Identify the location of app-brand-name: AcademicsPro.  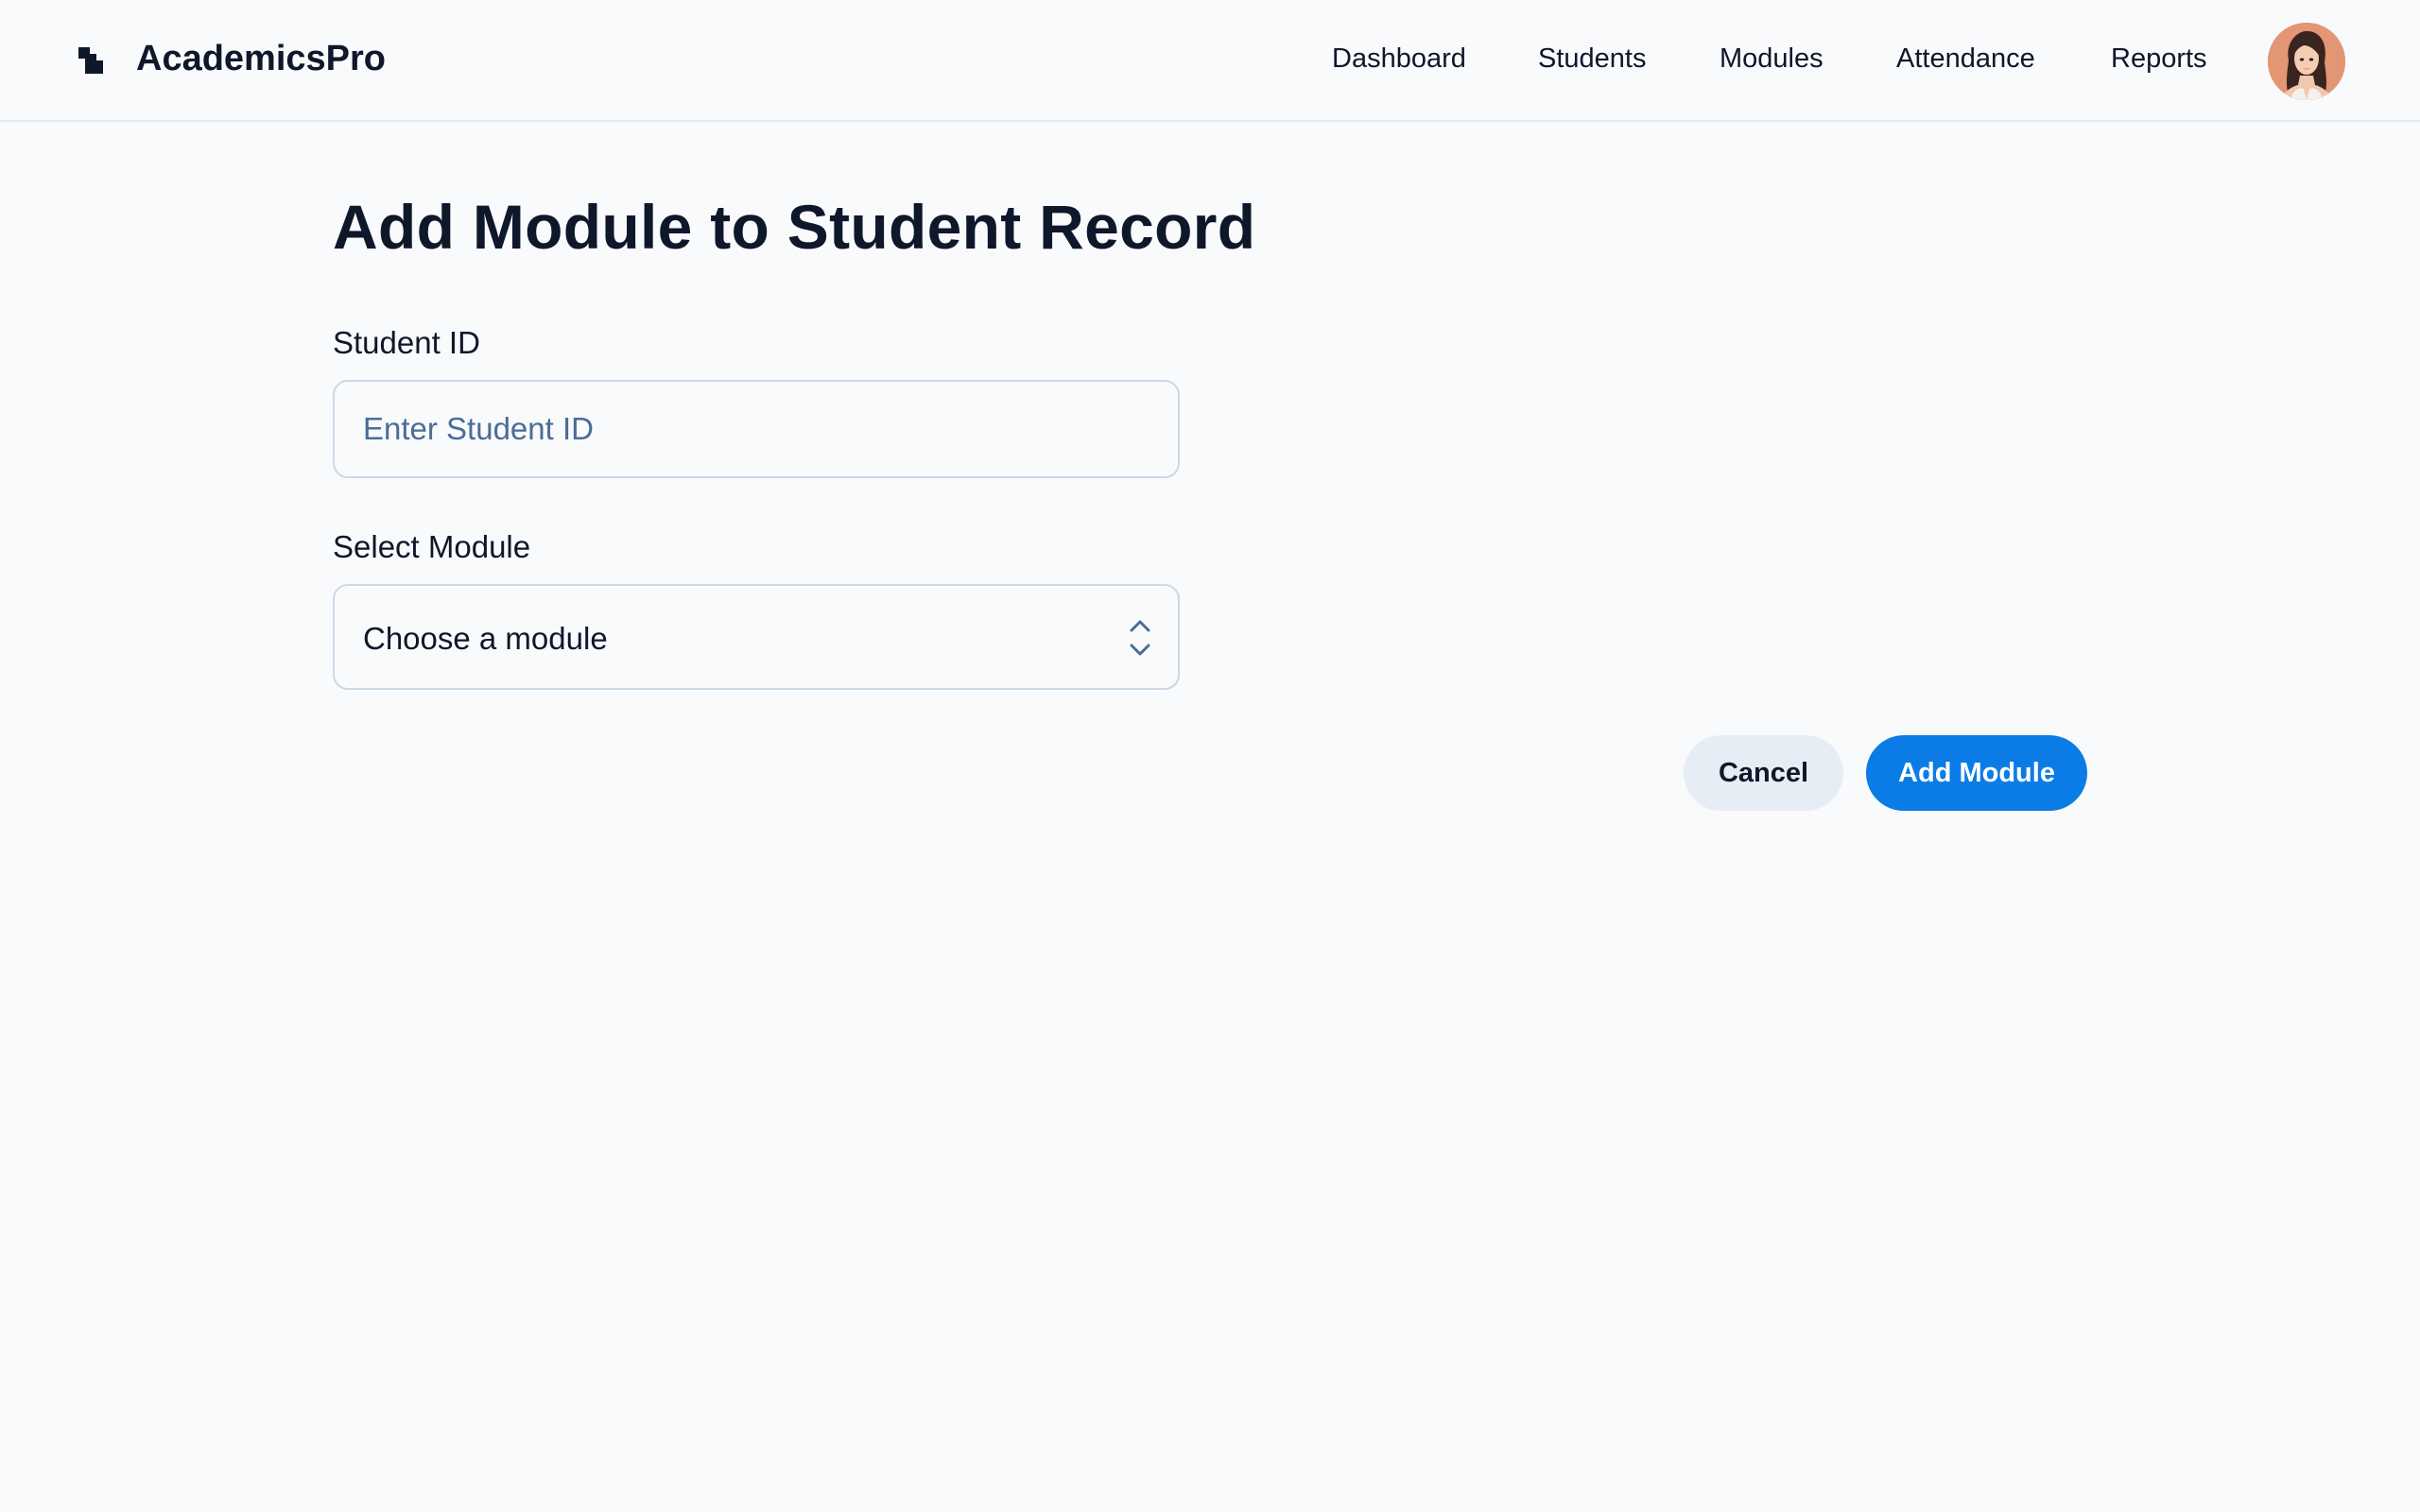
(261, 58).